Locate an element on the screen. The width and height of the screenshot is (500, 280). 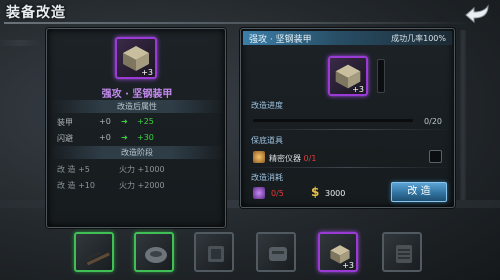
upgrade-title-bar: 强攻 · 坚钢装甲 成功几率100% is located at coordinates (347, 38).